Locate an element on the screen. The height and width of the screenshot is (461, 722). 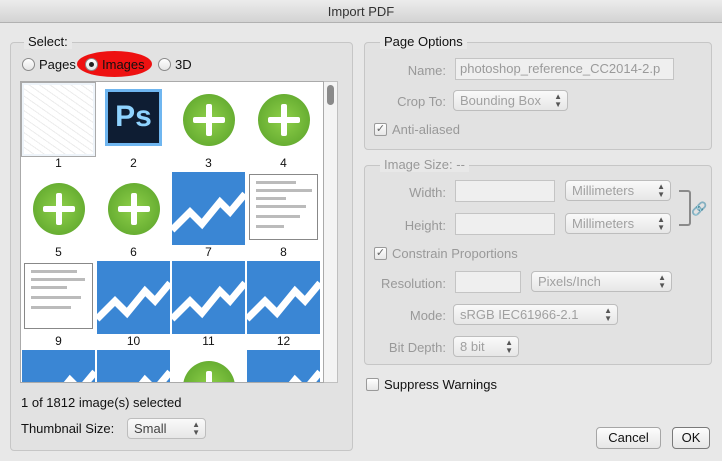
suppress-warnings-checkbox: Suppress Warnings is located at coordinates (431, 384).